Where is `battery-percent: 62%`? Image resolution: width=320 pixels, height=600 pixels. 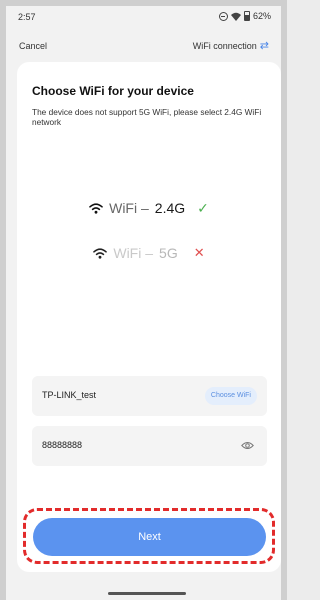
battery-percent: 62% is located at coordinates (261, 16).